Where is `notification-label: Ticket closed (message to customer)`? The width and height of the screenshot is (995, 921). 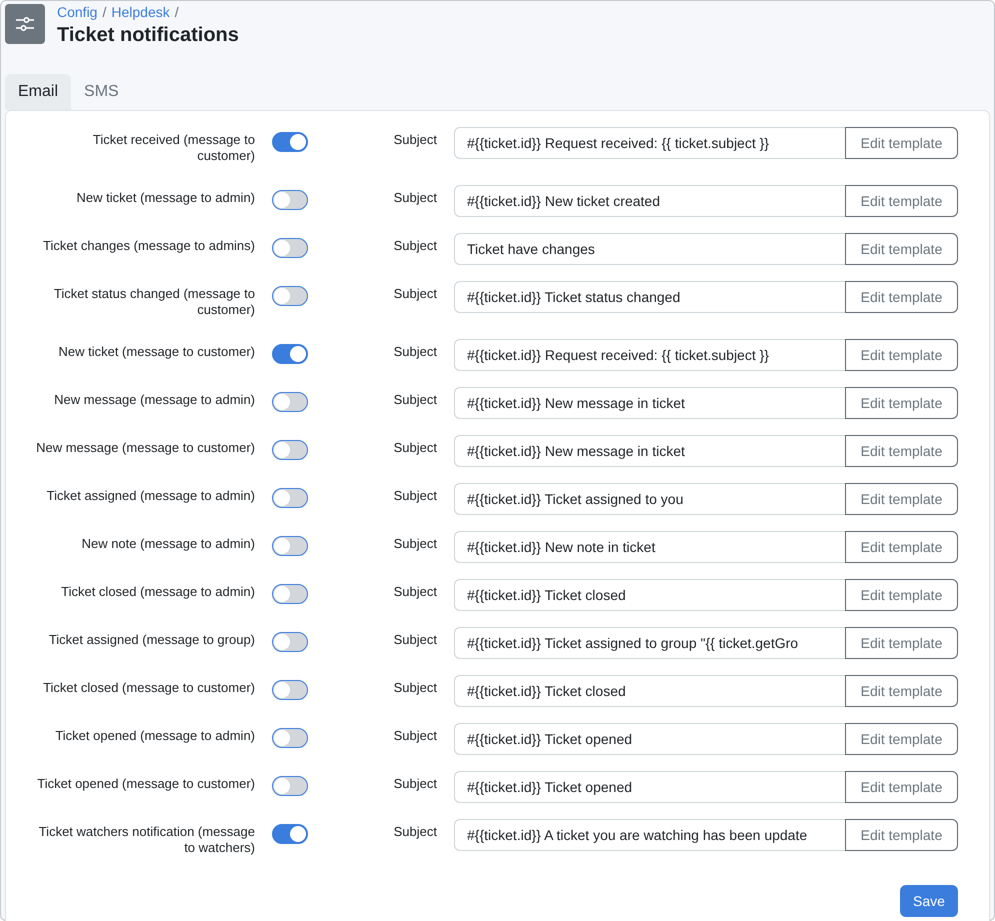 notification-label: Ticket closed (message to customer) is located at coordinates (148, 688).